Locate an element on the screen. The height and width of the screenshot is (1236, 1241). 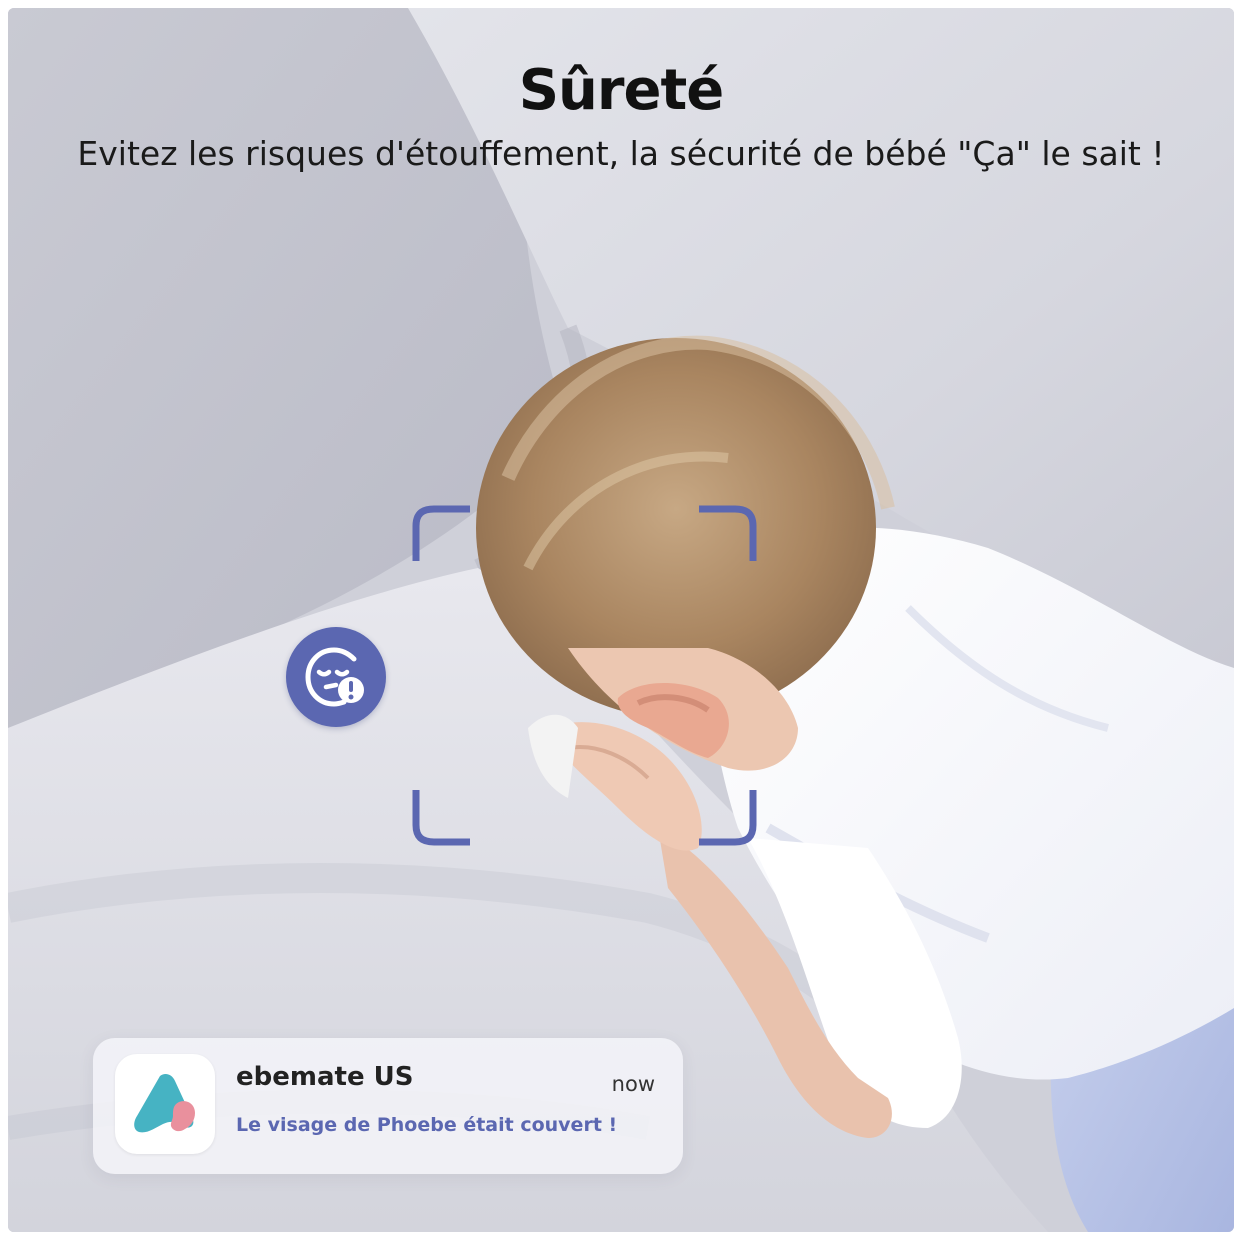
notification-app-name: ebemate US is located at coordinates (325, 1077).